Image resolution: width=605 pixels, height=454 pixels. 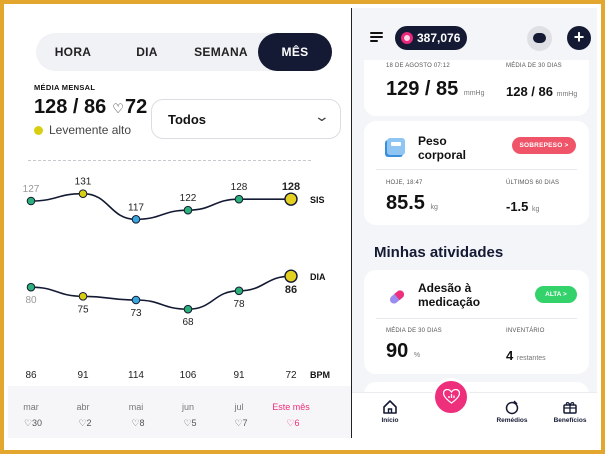 What do you see at coordinates (418, 66) in the screenshot?
I see `bp-date-label: 18 DE AGOSTO 07:12` at bounding box center [418, 66].